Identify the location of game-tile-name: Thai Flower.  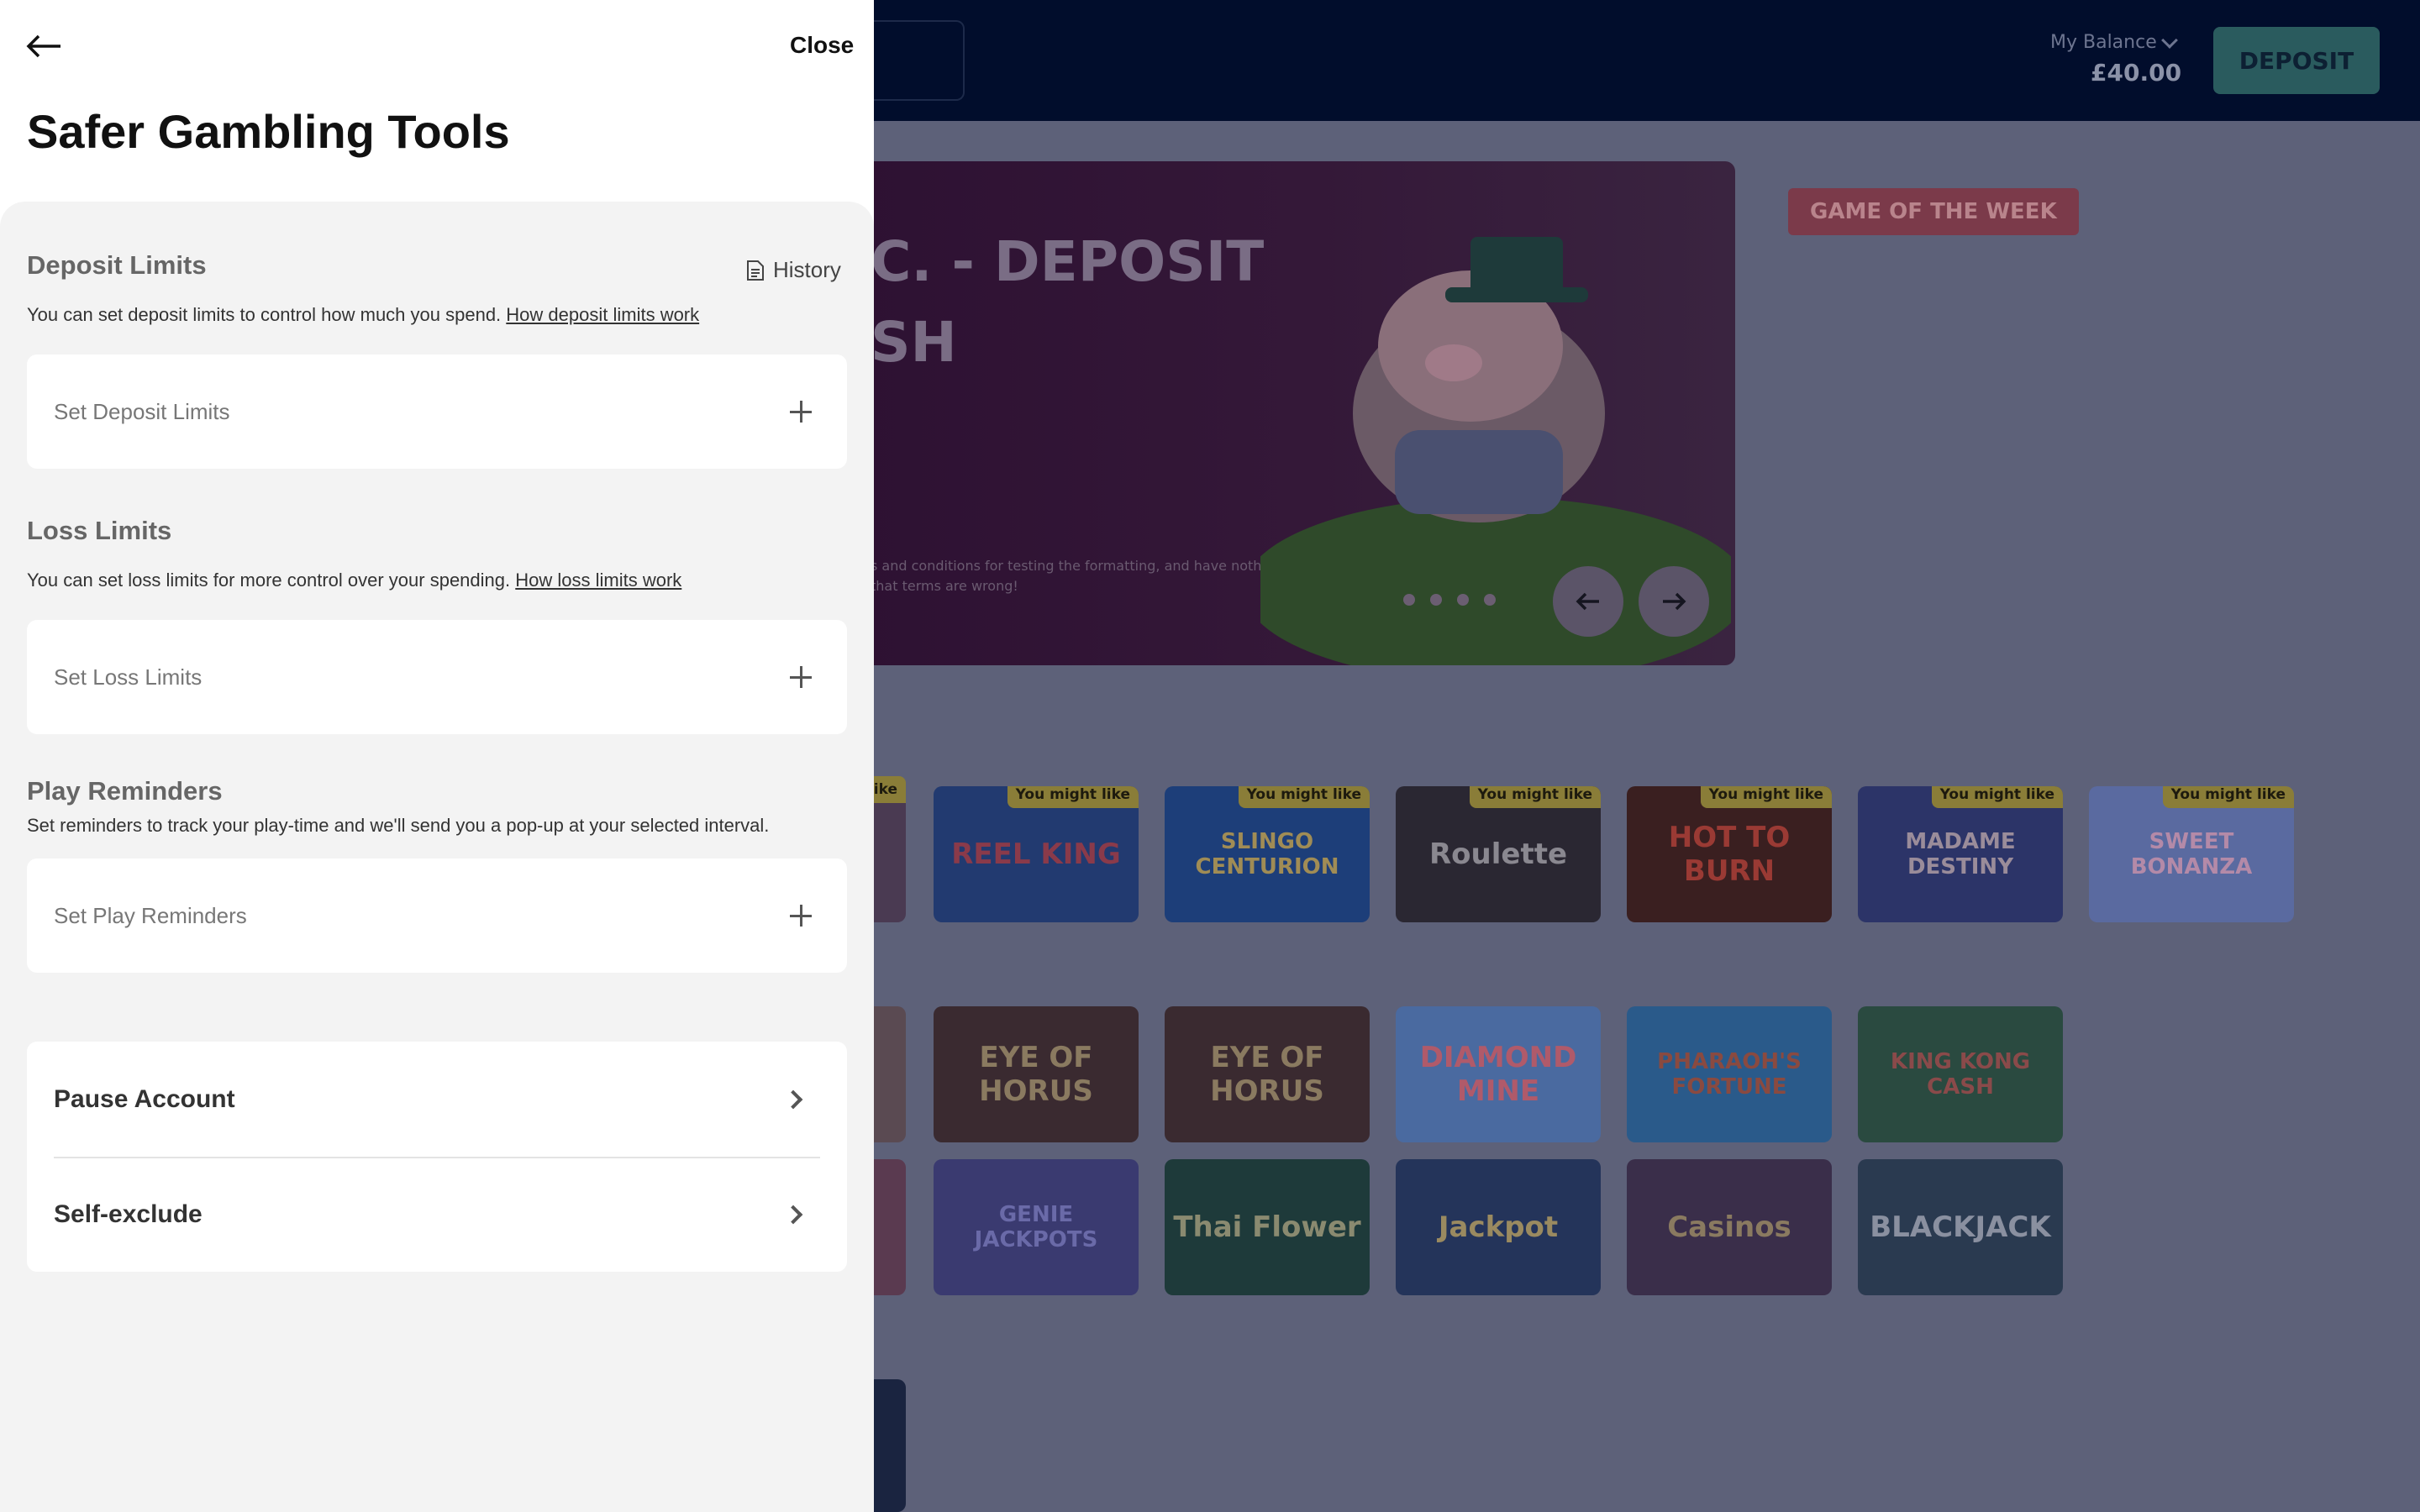
(1267, 1227).